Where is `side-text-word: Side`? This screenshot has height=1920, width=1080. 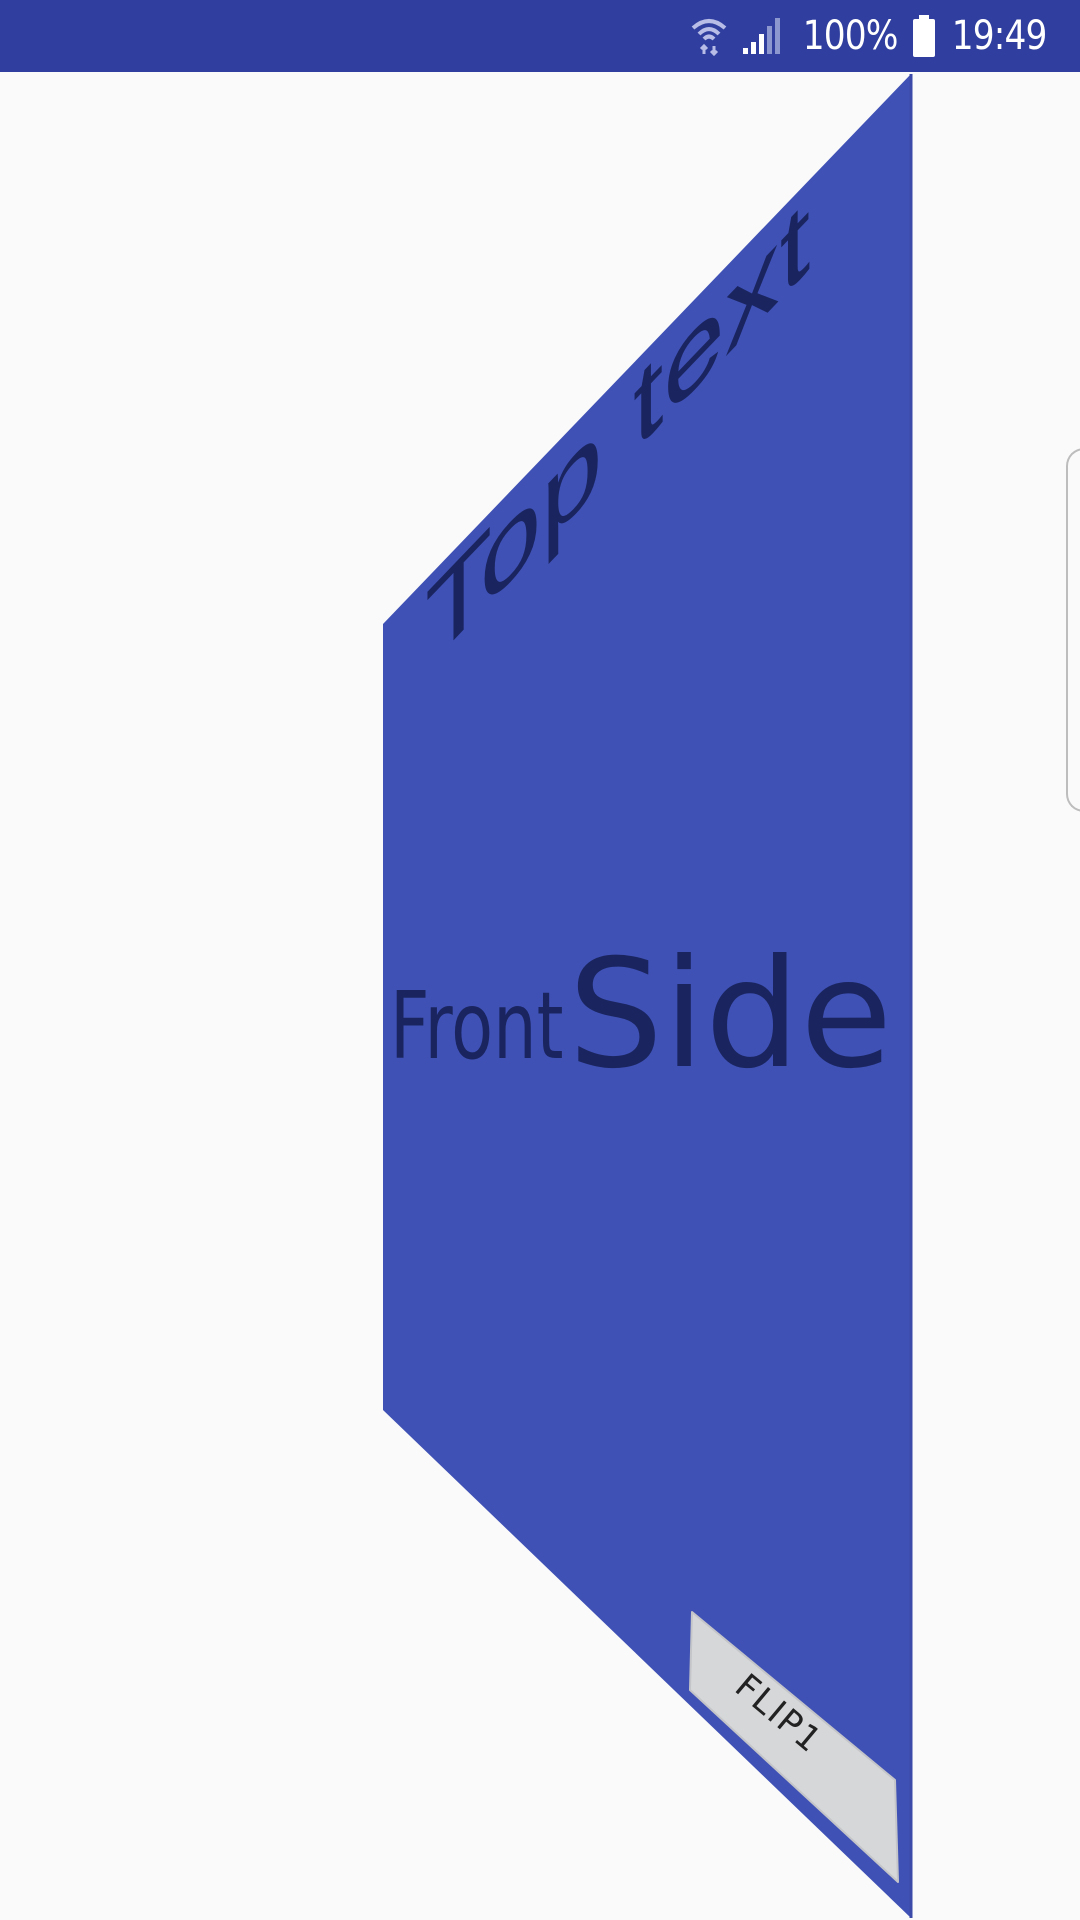
side-text-word: Side is located at coordinates (730, 1015).